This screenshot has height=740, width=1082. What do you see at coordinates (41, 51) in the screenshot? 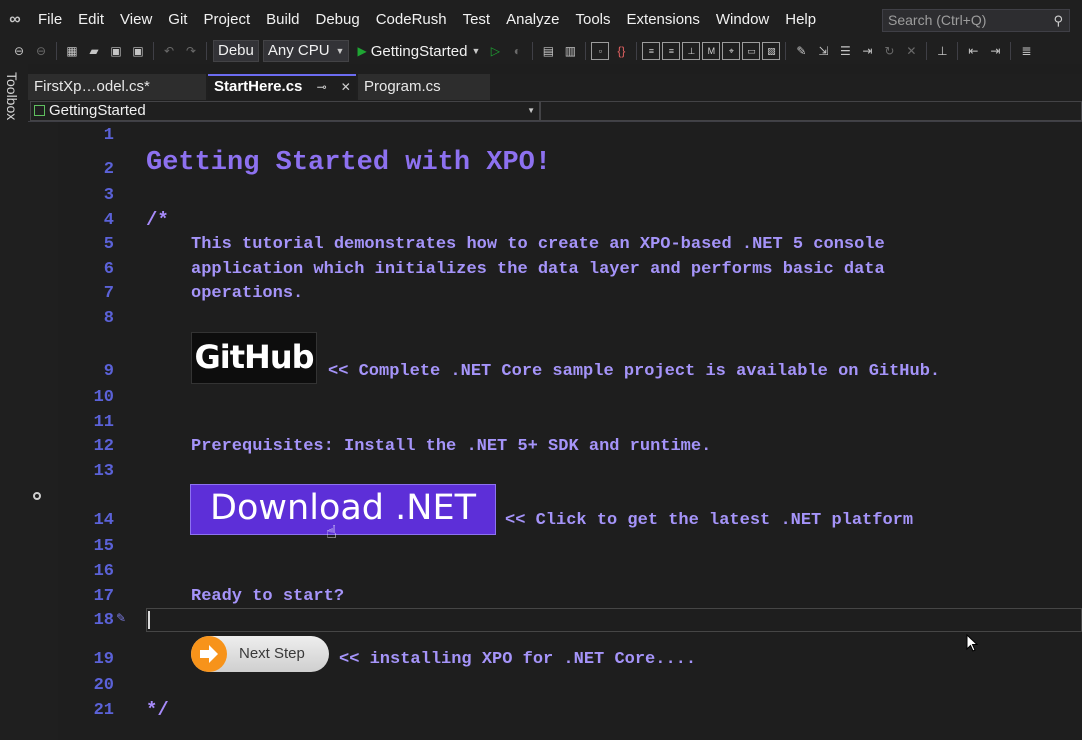
I see `navigate-forward-icon: ⊖` at bounding box center [41, 51].